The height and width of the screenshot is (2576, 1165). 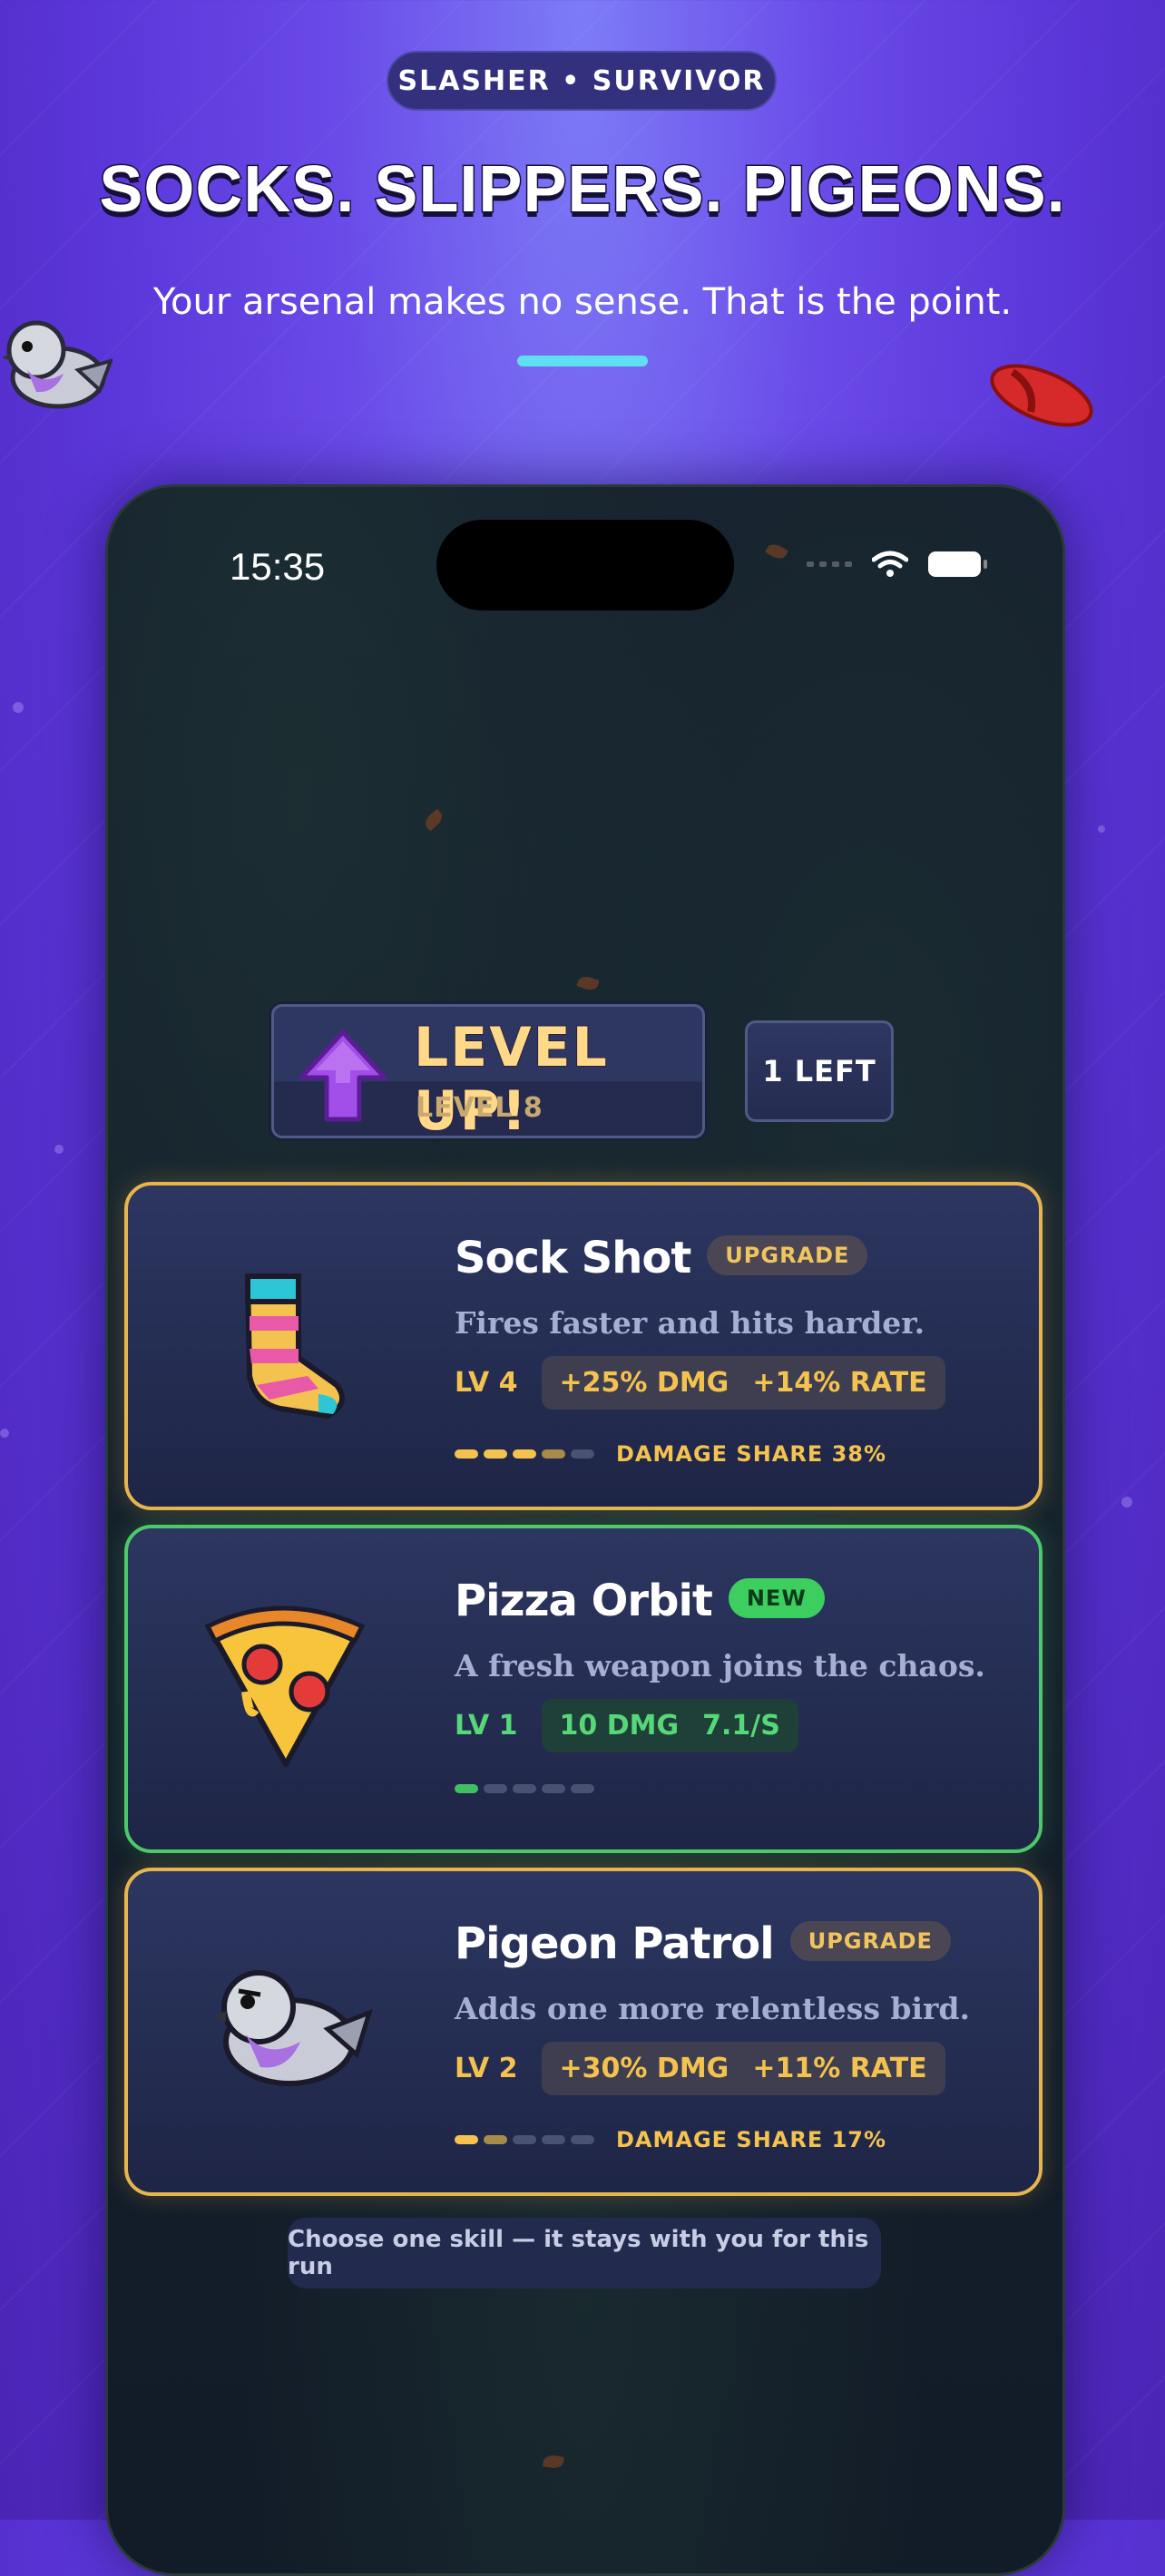 What do you see at coordinates (582, 190) in the screenshot?
I see `headline: SOCKS. SLIPPERS. PIGEONS.` at bounding box center [582, 190].